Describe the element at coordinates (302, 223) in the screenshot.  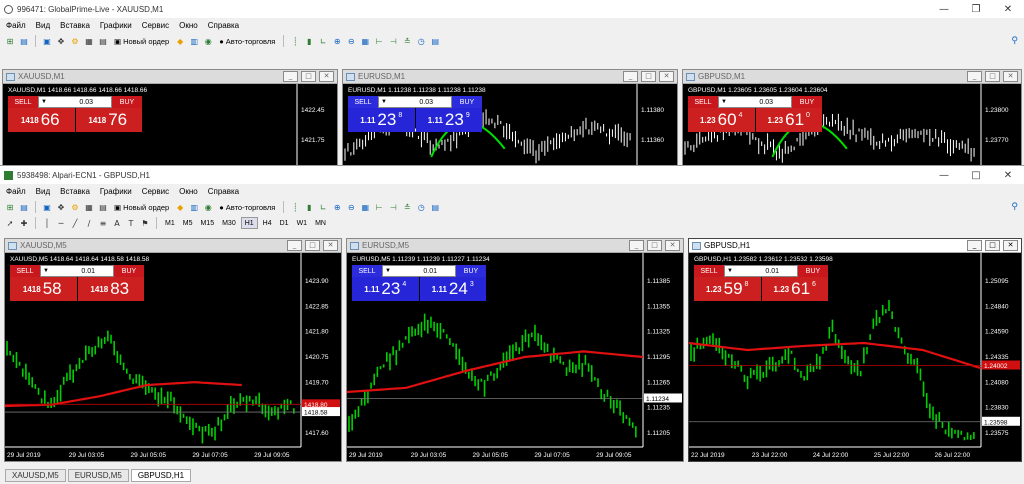
I see `timeframe-w1: W1` at that location.